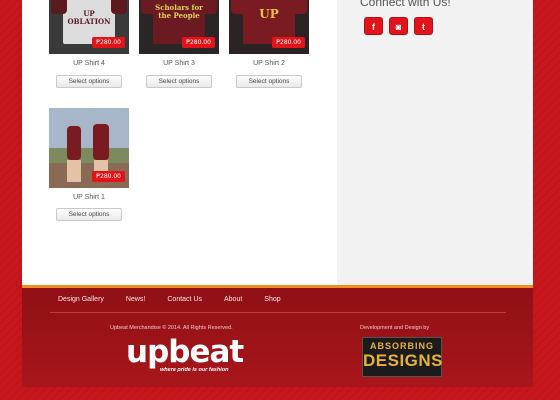 This screenshot has height=400, width=560. What do you see at coordinates (423, 26) in the screenshot?
I see `twitter-icon: t` at bounding box center [423, 26].